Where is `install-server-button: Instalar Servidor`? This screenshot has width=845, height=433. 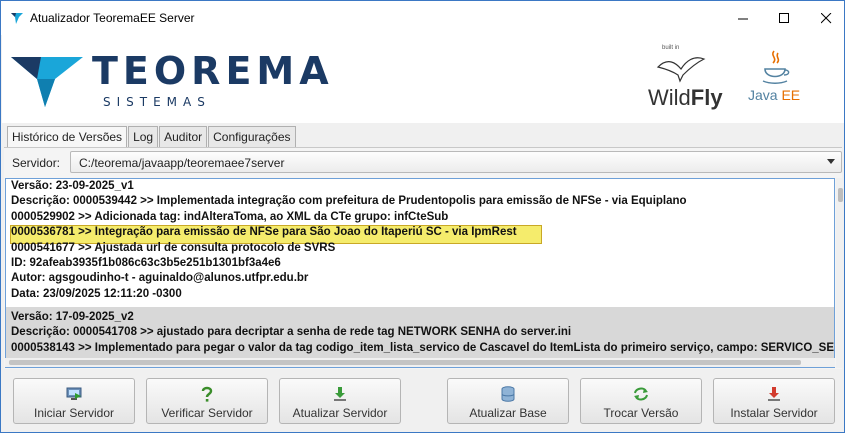
install-server-button: Instalar Servidor is located at coordinates (774, 401).